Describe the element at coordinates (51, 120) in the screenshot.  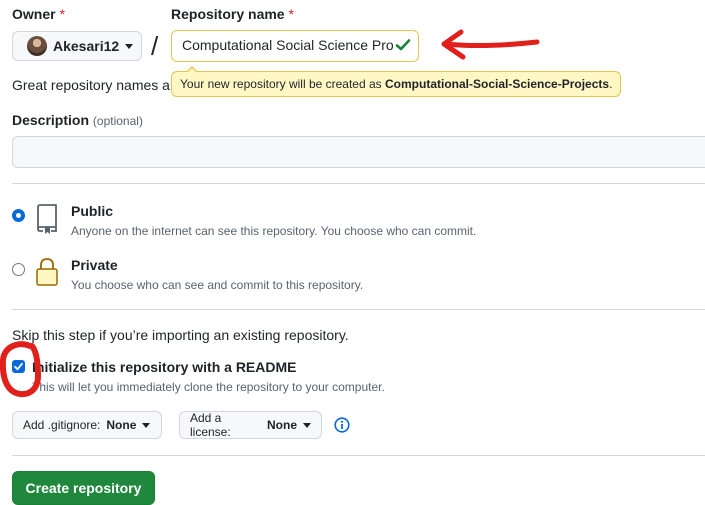
I see `description-label-text: Description` at that location.